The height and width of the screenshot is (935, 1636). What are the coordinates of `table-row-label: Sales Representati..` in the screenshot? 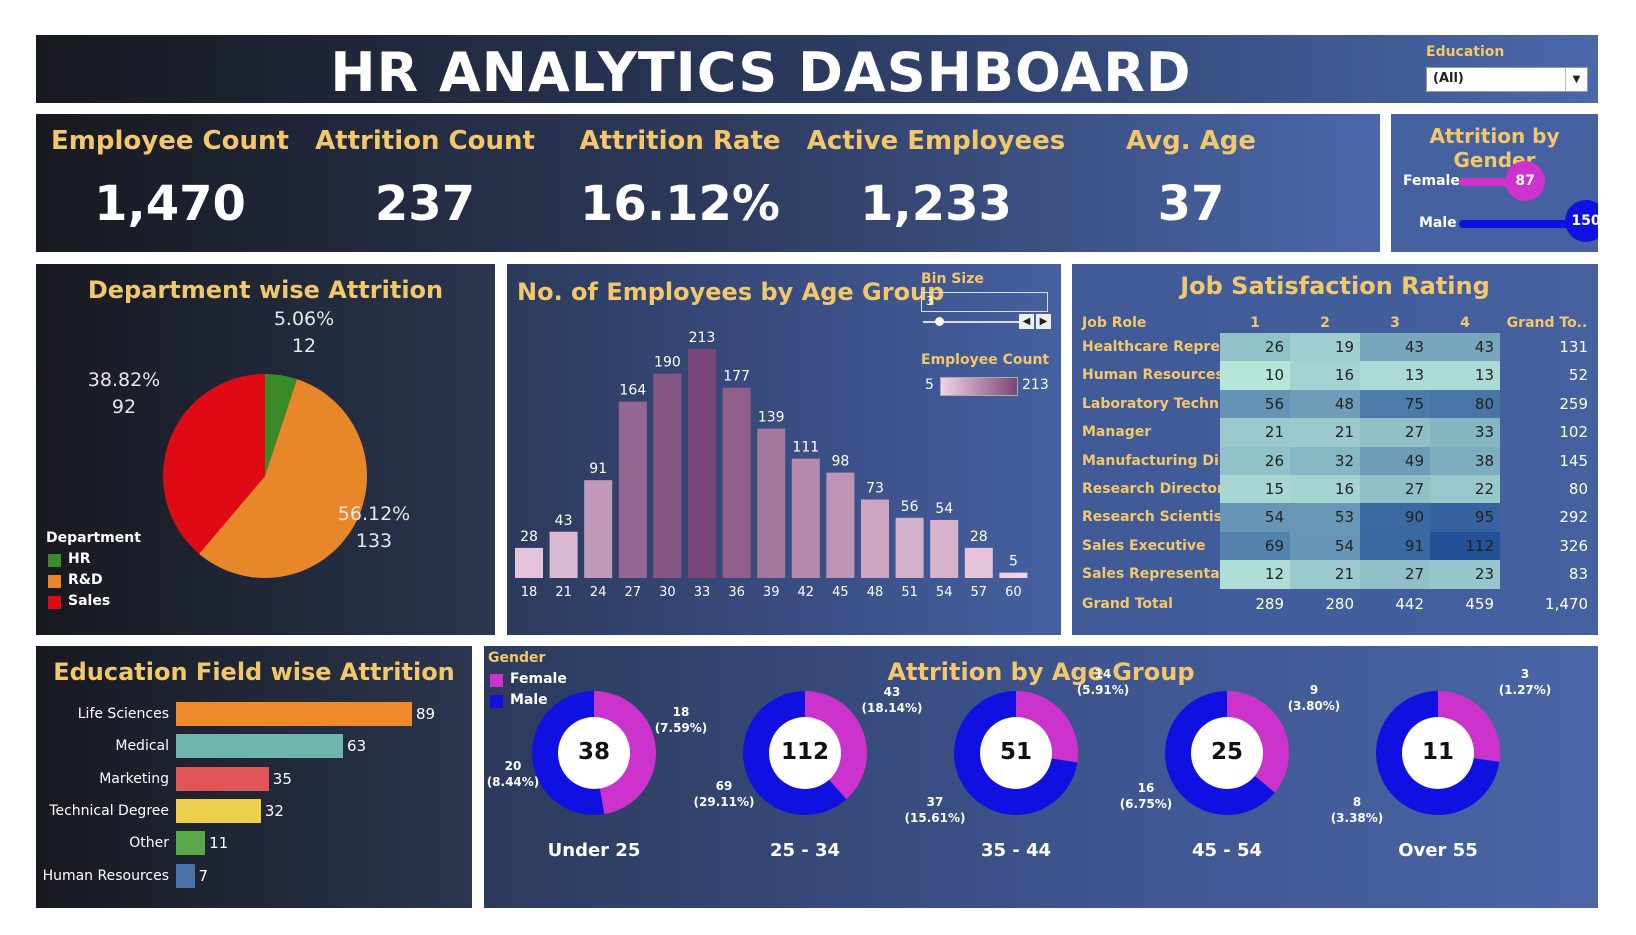 It's located at (1162, 574).